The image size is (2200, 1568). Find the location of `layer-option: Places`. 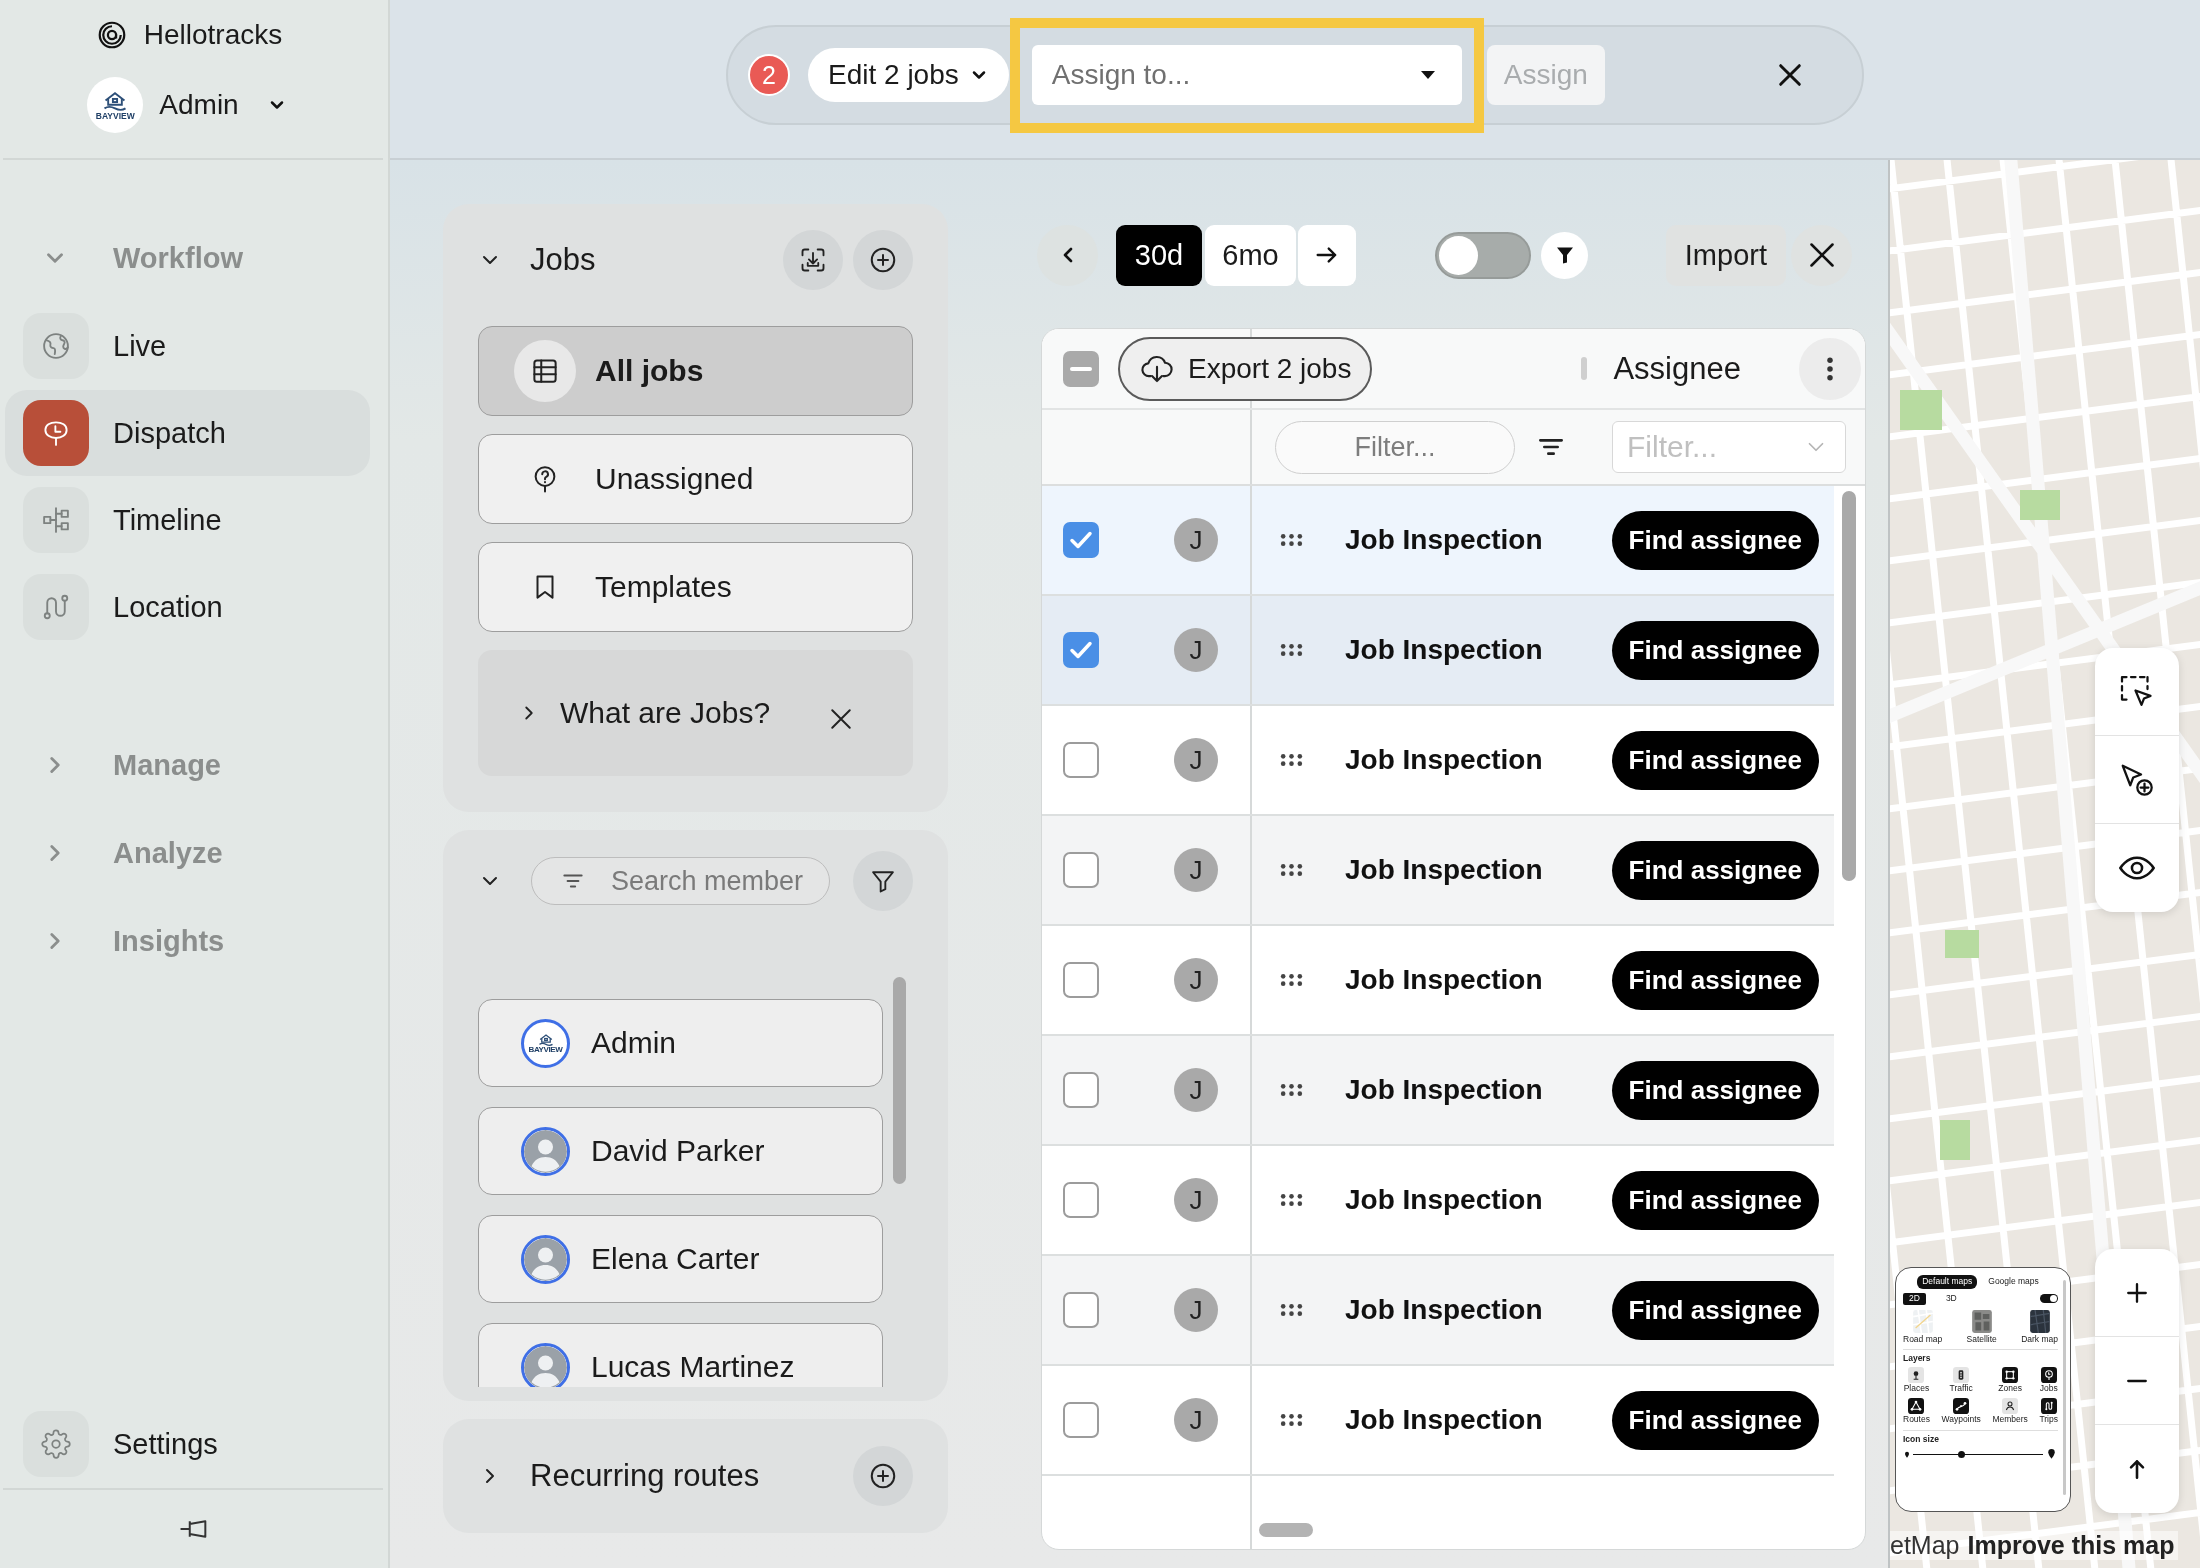

layer-option: Places is located at coordinates (1916, 1380).